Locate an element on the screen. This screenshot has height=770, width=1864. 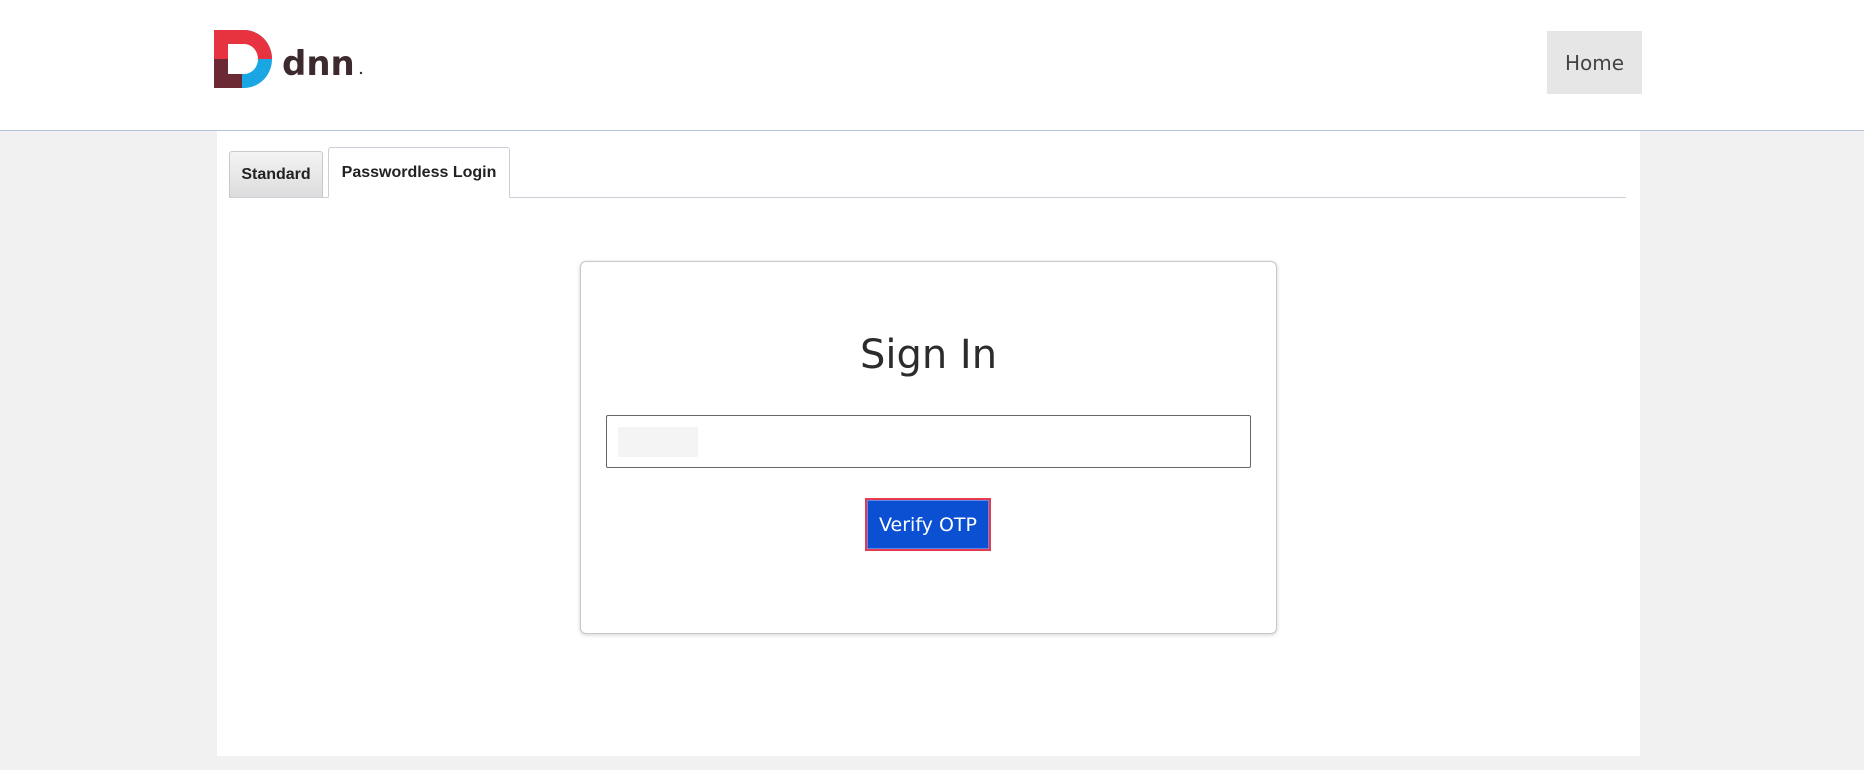
tab-standard: Standard is located at coordinates (276, 174).